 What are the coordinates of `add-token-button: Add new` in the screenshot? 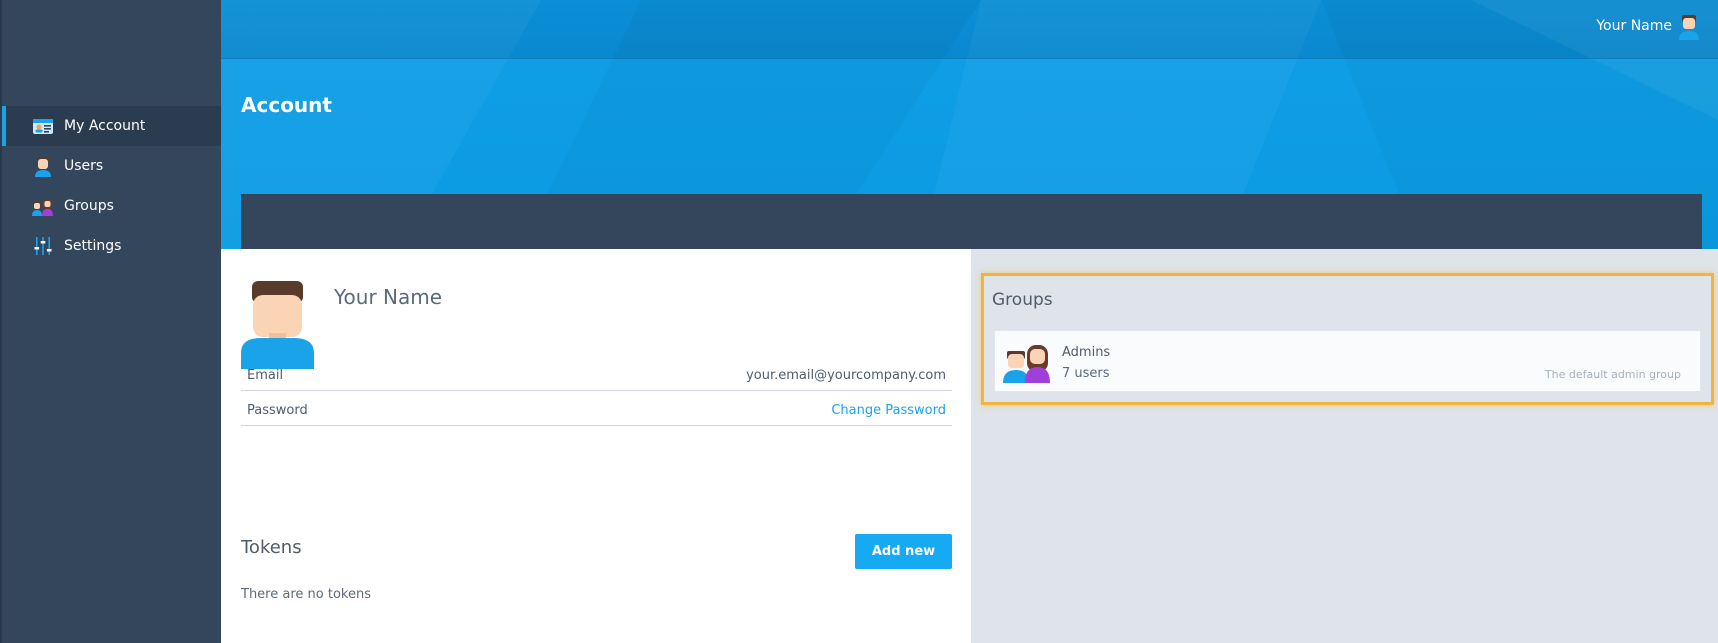 It's located at (903, 551).